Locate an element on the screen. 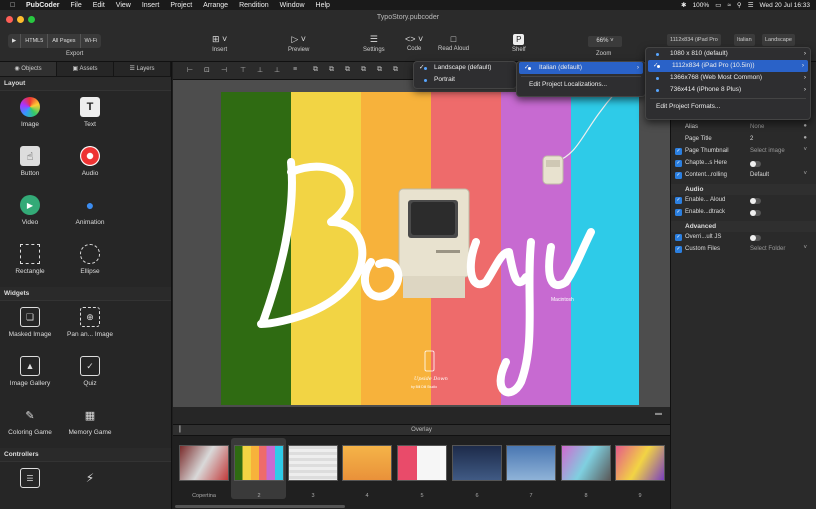 The width and height of the screenshot is (816, 509). overlay-bar: ┃ Overlay is located at coordinates (421, 430).